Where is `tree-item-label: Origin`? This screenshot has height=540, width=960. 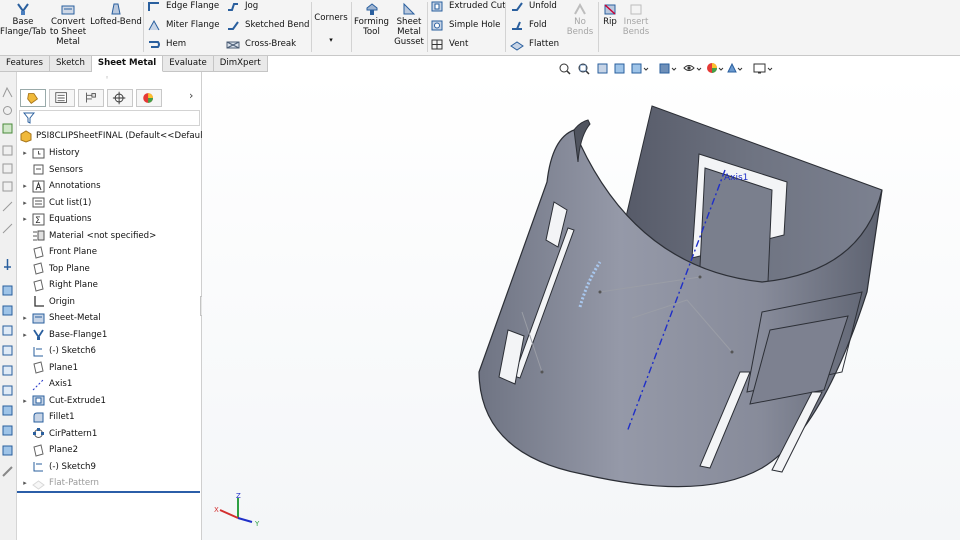
tree-item-label: Origin is located at coordinates (62, 301).